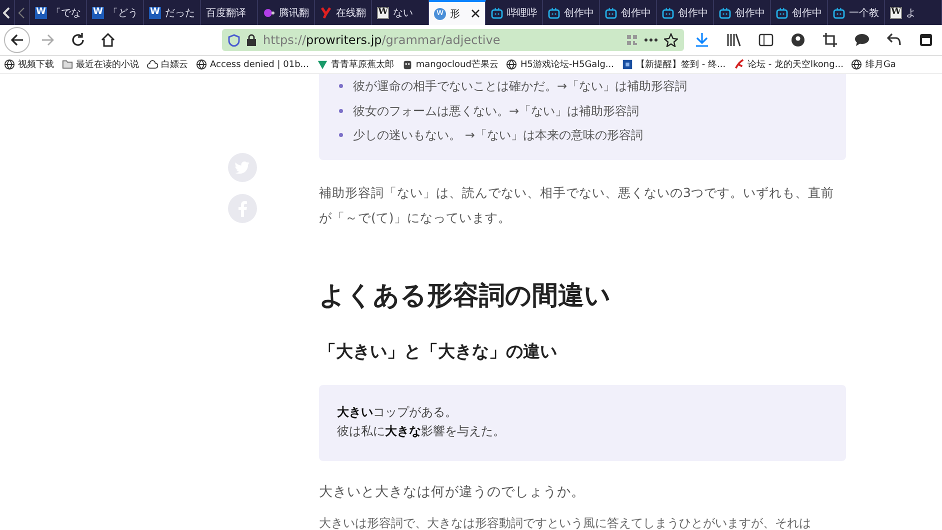  Describe the element at coordinates (452, 491) in the screenshot. I see `body-paragraph: 大きいと大きなは何が違うのでしょうか。` at that location.